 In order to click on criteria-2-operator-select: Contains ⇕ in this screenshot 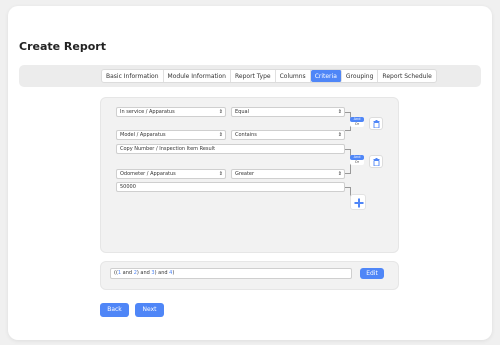, I will do `click(288, 135)`.